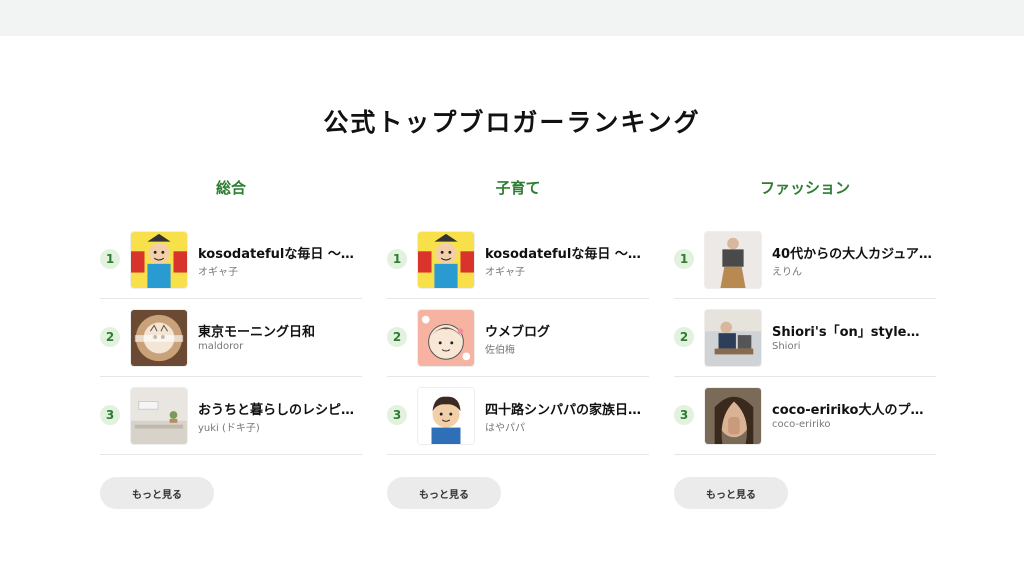 Image resolution: width=1024 pixels, height=570 pixels. What do you see at coordinates (512, 122) in the screenshot?
I see `page-title: 公式トップブロガーランキング` at bounding box center [512, 122].